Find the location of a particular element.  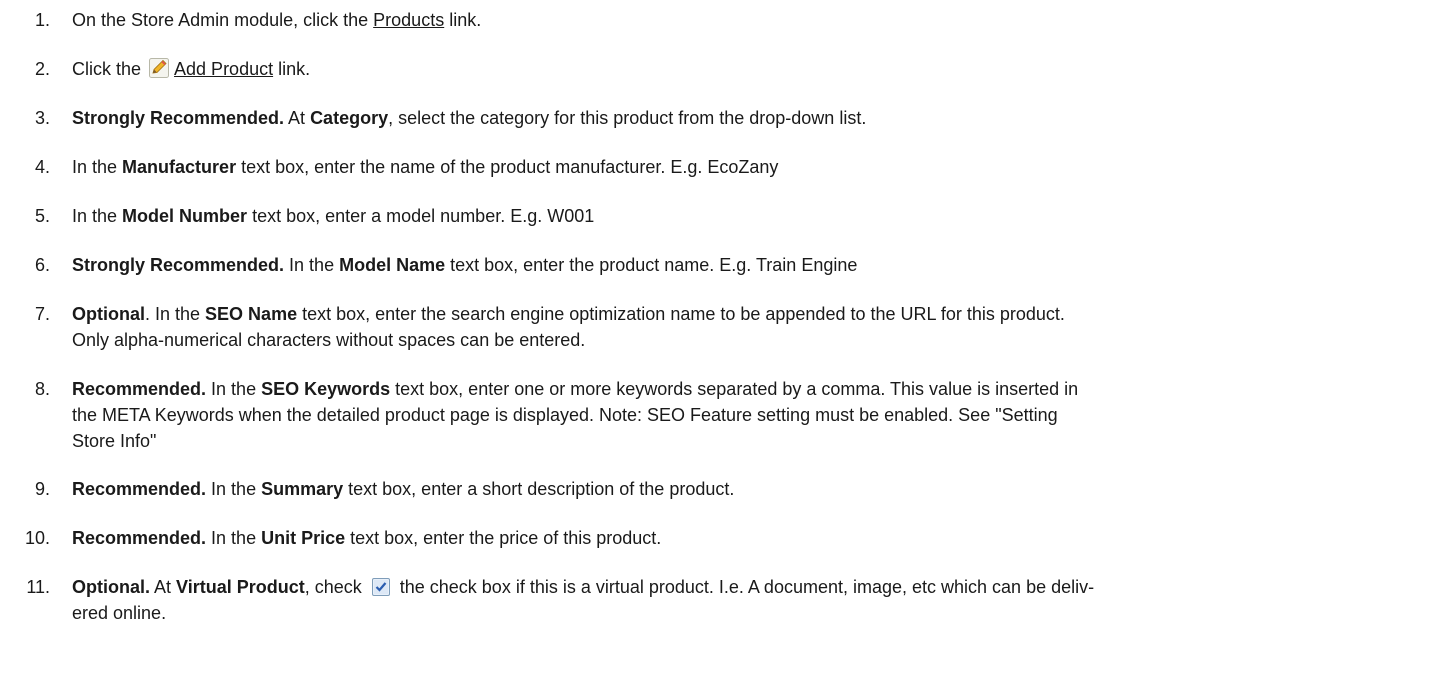

emphasis: Optional is located at coordinates (108, 314).